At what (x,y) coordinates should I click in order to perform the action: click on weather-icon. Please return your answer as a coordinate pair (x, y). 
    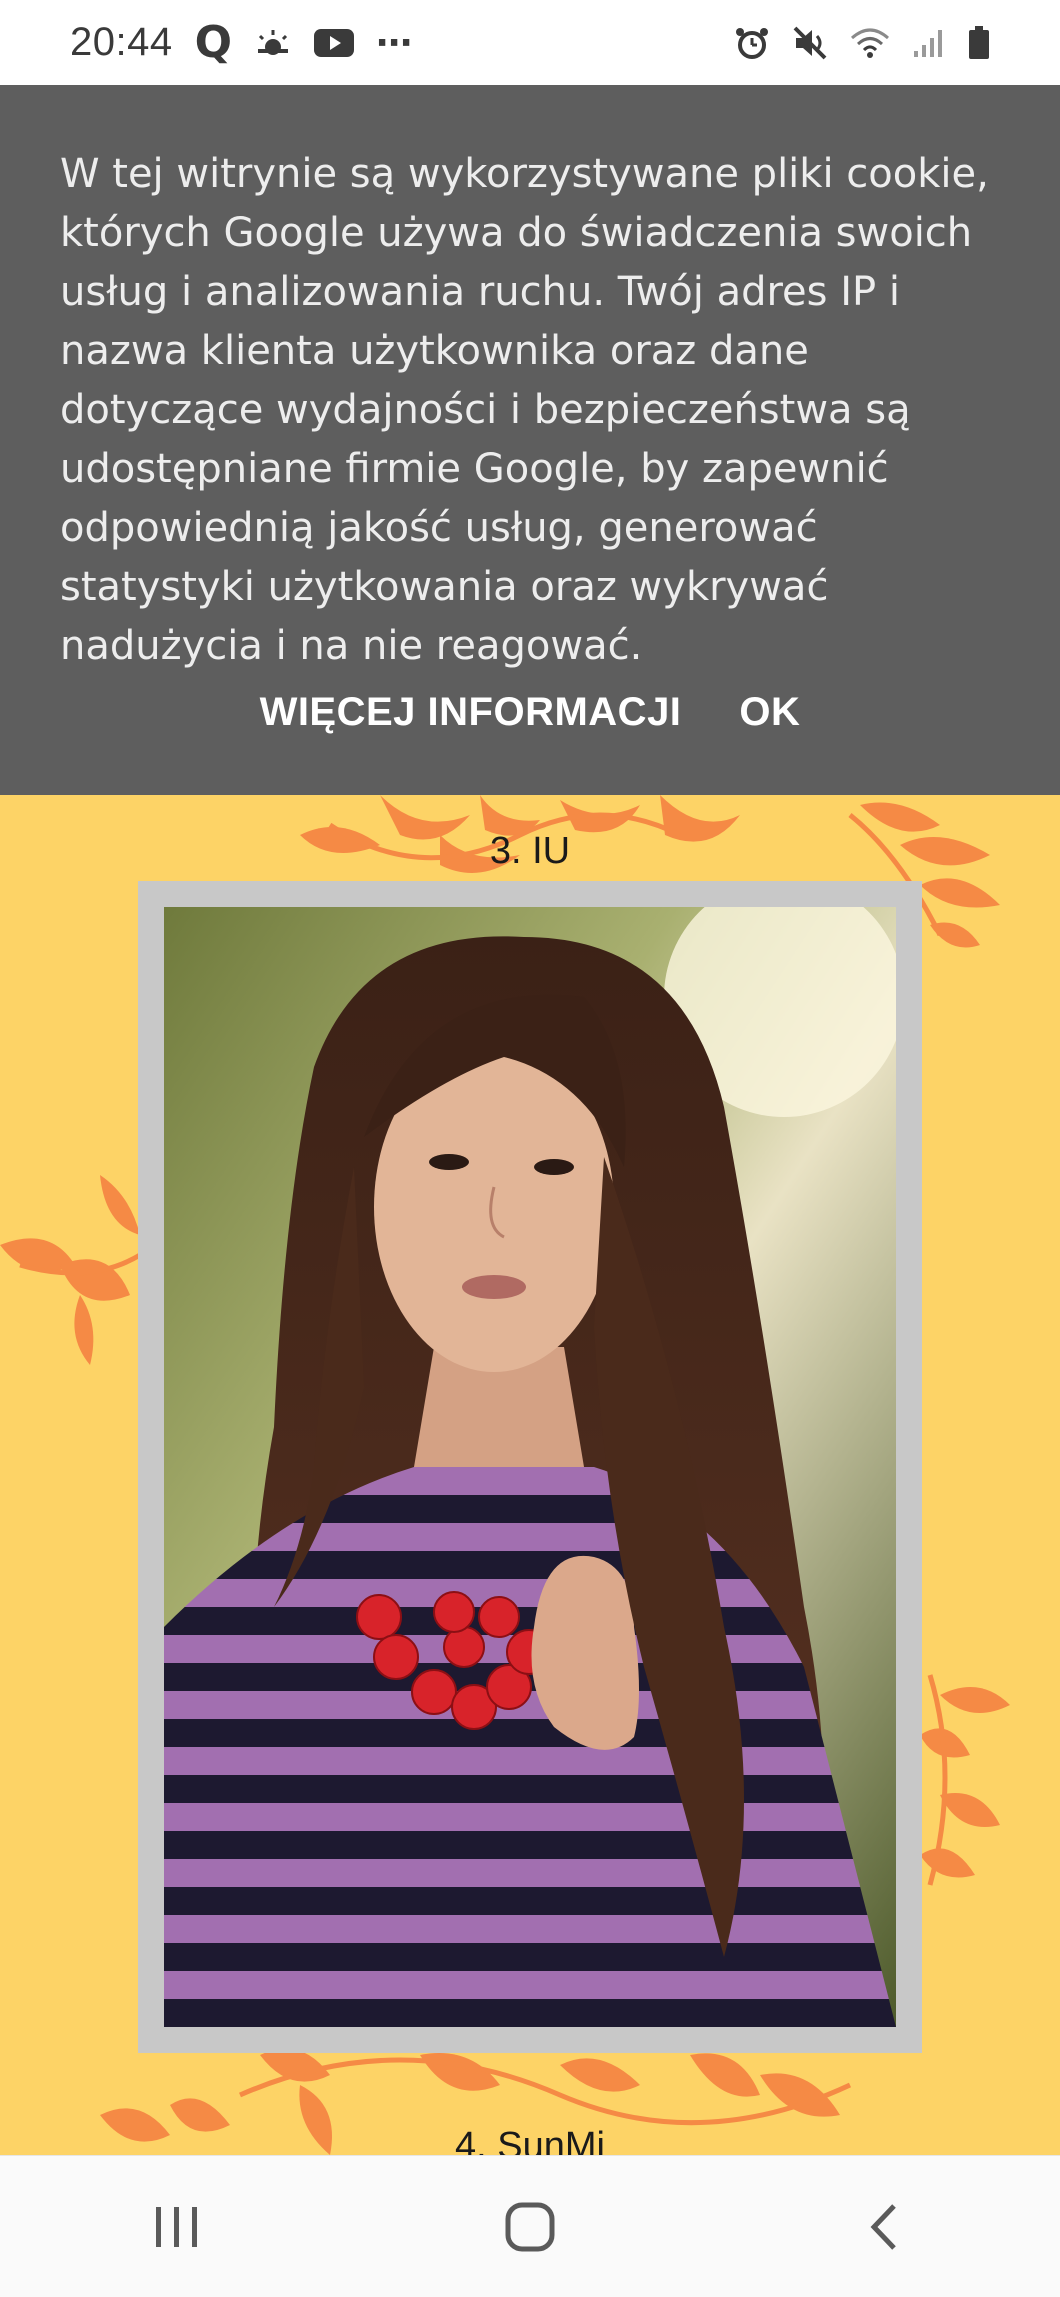
    Looking at the image, I should click on (273, 43).